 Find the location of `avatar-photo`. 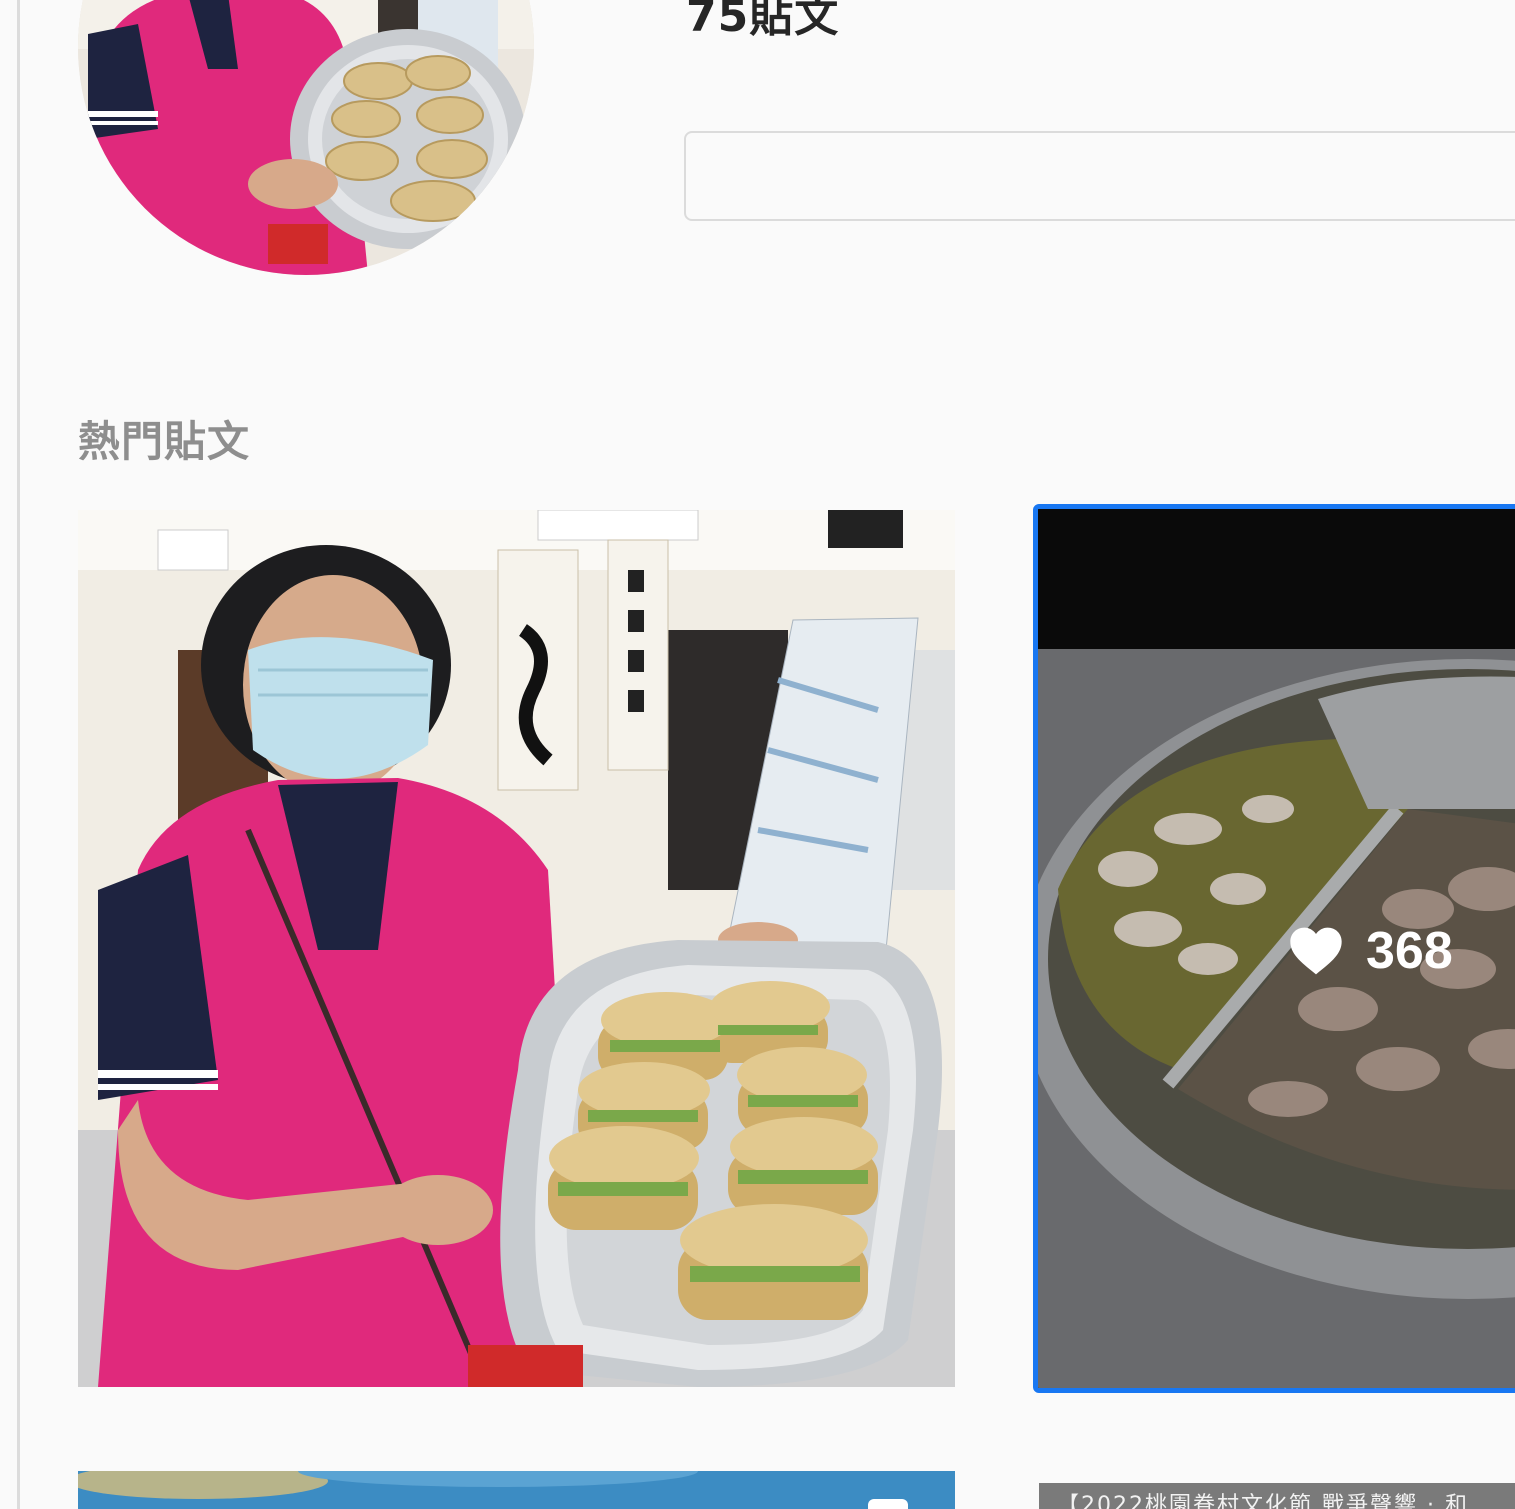

avatar-photo is located at coordinates (306, 137).